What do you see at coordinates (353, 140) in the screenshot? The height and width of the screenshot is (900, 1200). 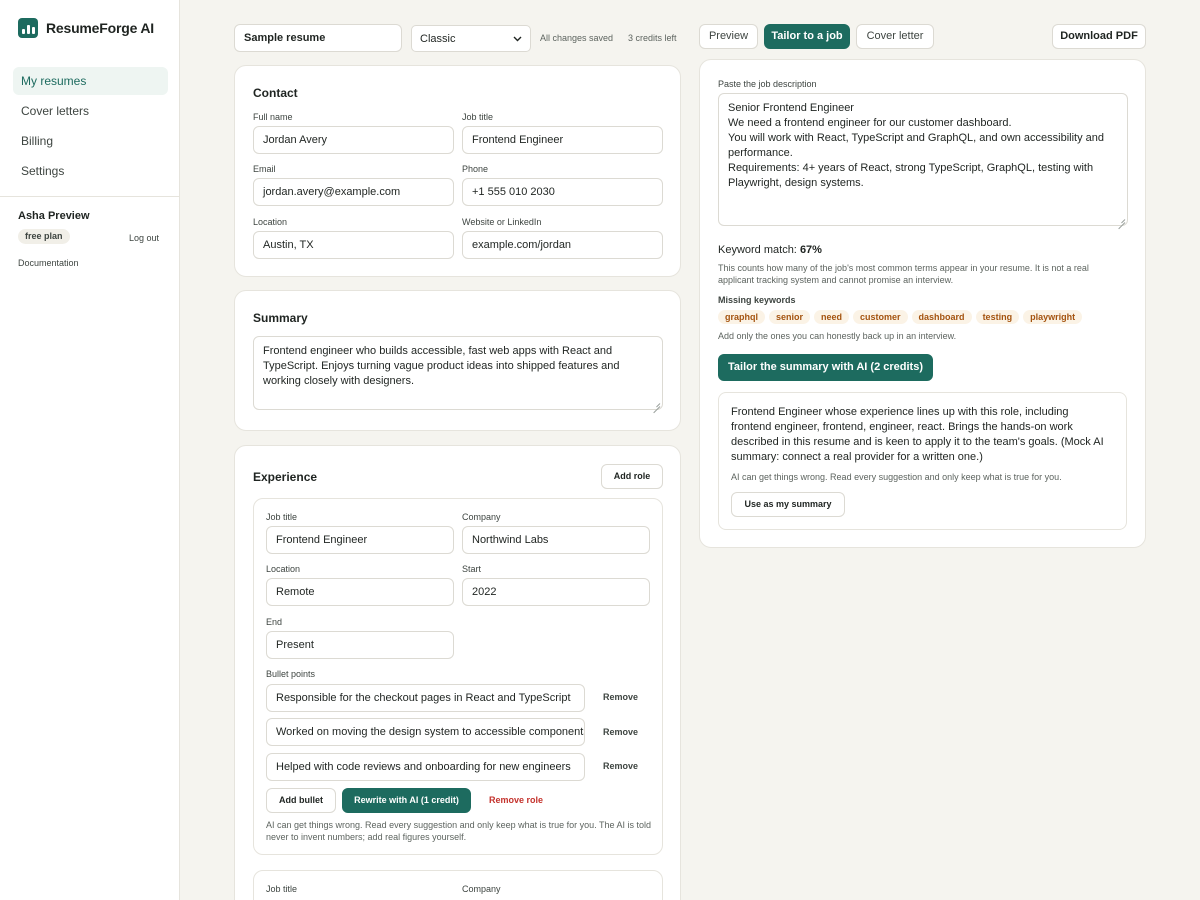 I see `full-name-field: Jordan Avery` at bounding box center [353, 140].